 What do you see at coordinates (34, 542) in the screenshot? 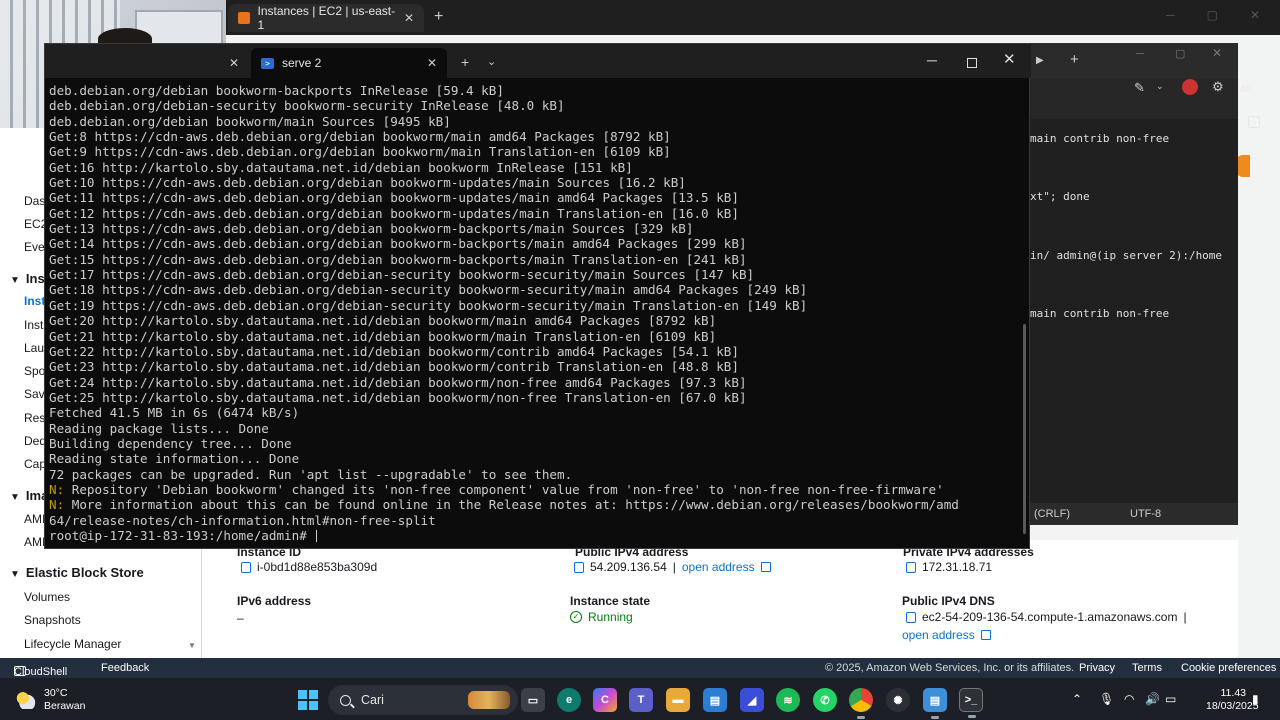
I see `sidebar-item-ami-catalog: AMI` at bounding box center [34, 542].